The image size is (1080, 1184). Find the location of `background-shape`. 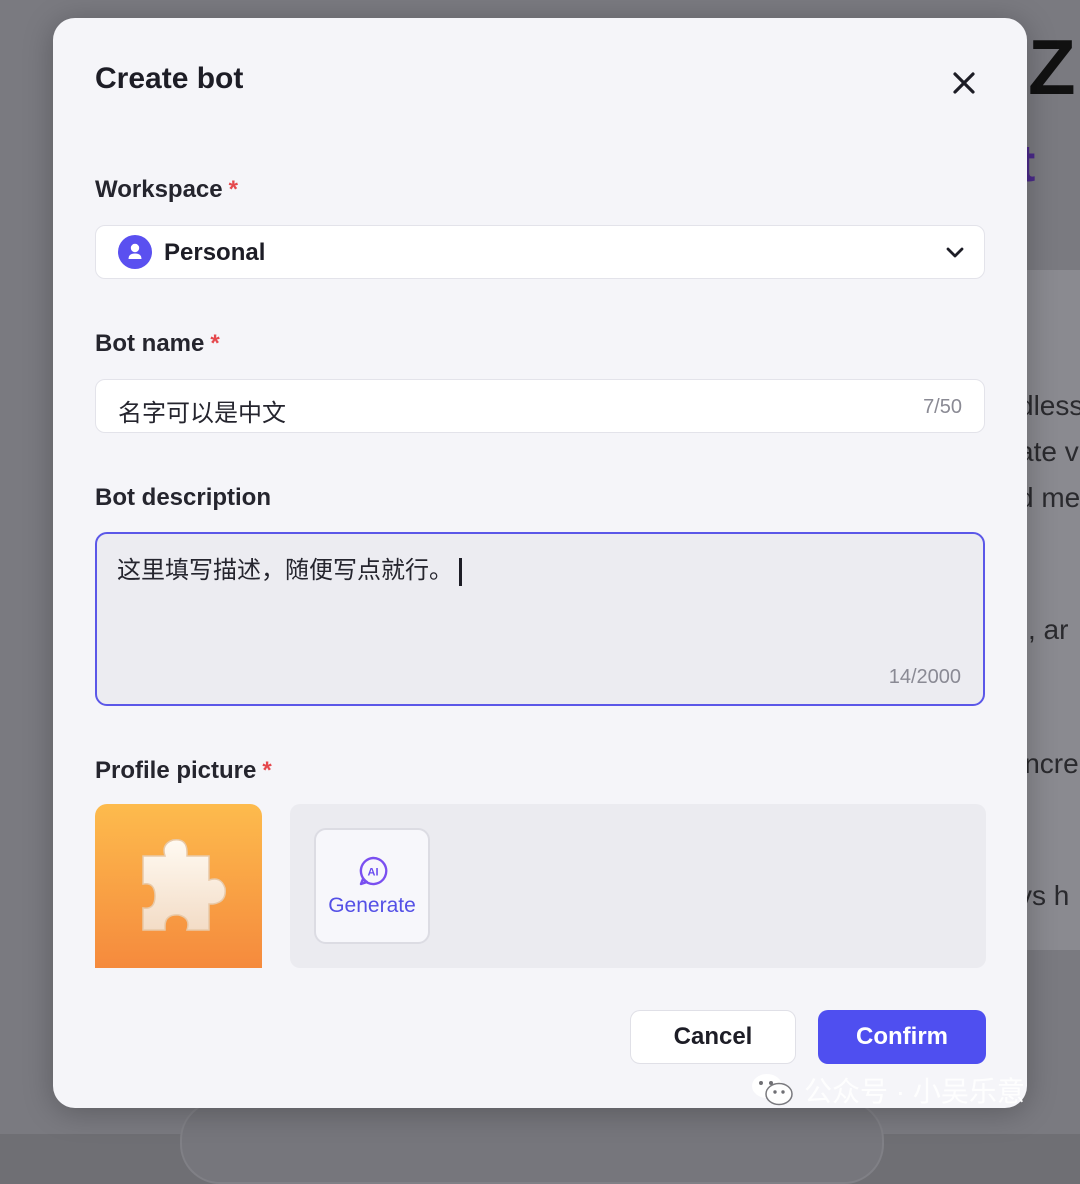

background-shape is located at coordinates (532, 1142).